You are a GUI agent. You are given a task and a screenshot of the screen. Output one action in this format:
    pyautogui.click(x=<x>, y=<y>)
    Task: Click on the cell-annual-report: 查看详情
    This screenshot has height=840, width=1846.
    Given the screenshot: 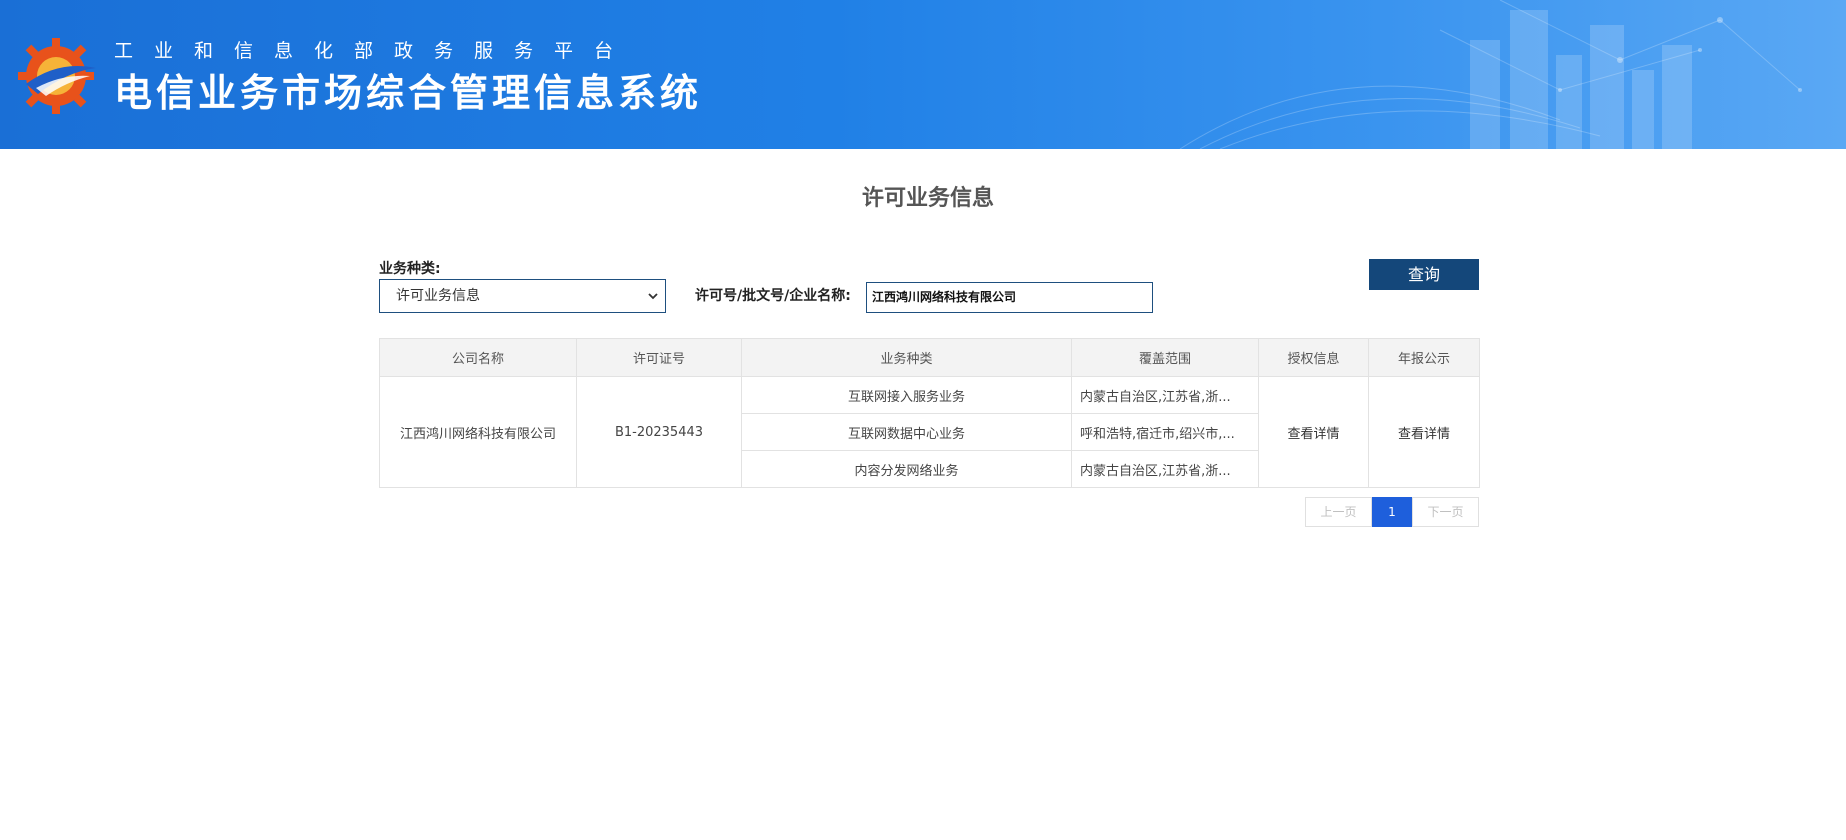 What is the action you would take?
    pyautogui.click(x=1424, y=432)
    